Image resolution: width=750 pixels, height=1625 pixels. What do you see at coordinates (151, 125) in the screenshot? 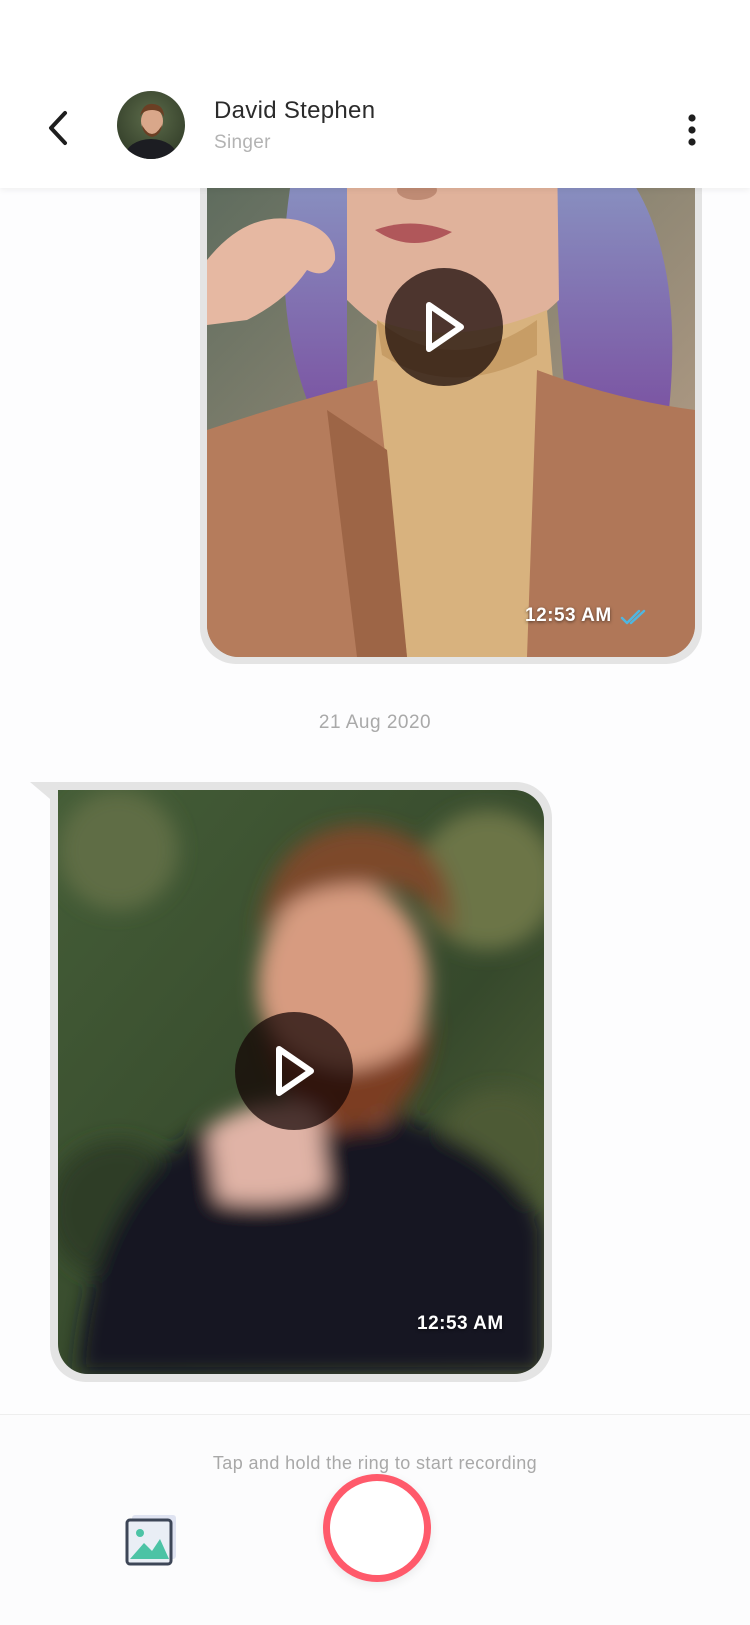
I see `avatar` at bounding box center [151, 125].